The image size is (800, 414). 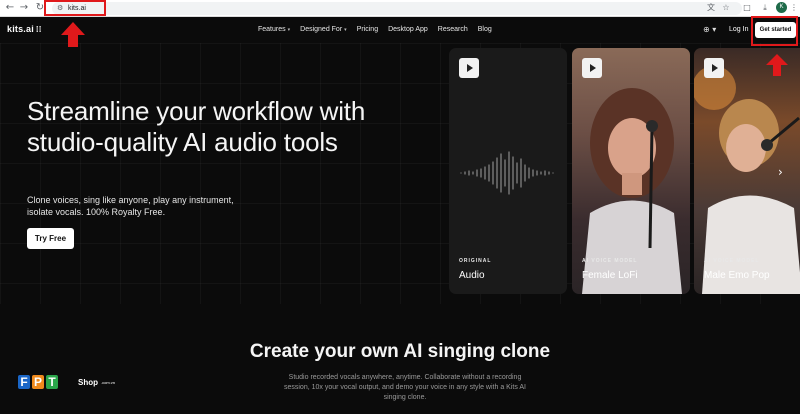 I want to click on card-male-emo-pop: AI VOICE MODEL Male Emo Pop, so click(x=747, y=171).